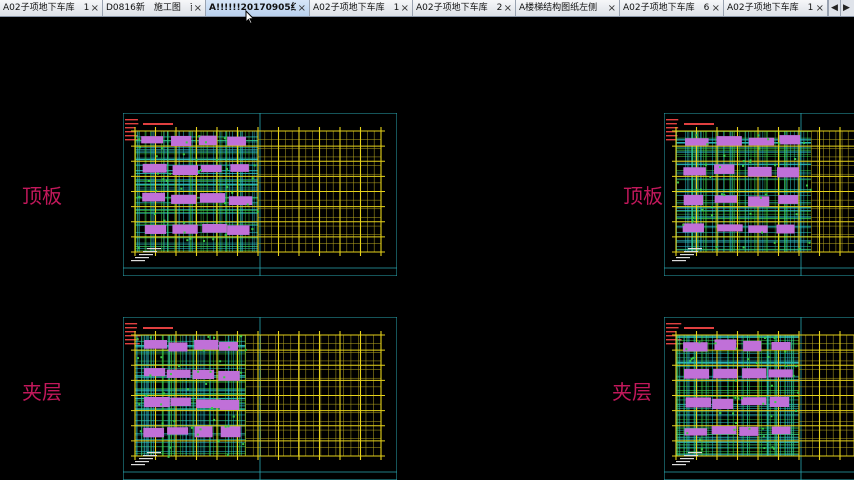 Image resolution: width=854 pixels, height=480 pixels. What do you see at coordinates (258, 8) in the screenshot?
I see `tab-3-active: A!!!!!!20170905红河···×` at bounding box center [258, 8].